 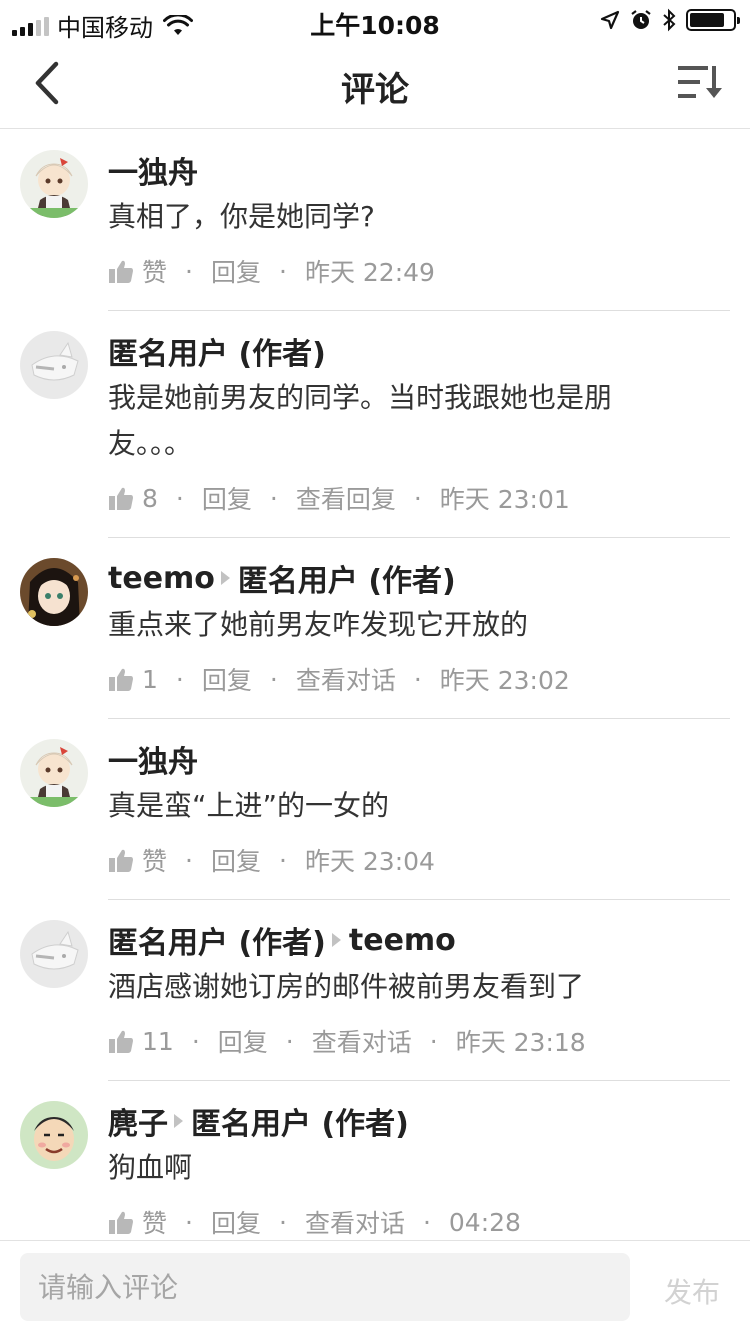 I want to click on nav-bar: 评论, so click(x=375, y=84).